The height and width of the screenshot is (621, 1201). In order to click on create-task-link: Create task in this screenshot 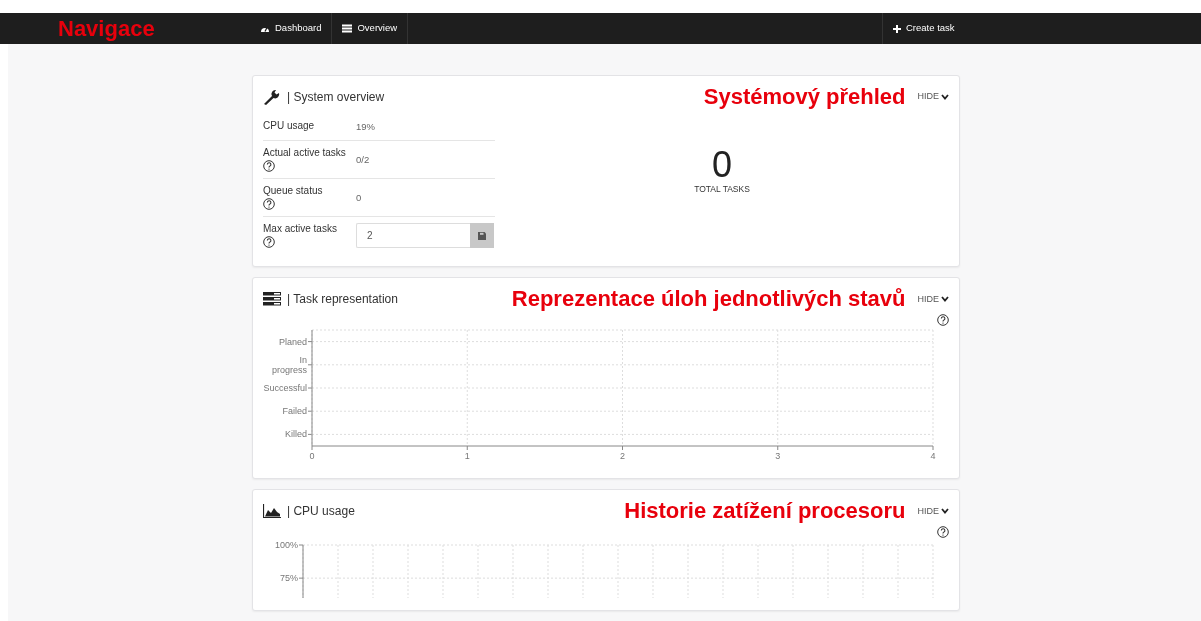, I will do `click(921, 28)`.